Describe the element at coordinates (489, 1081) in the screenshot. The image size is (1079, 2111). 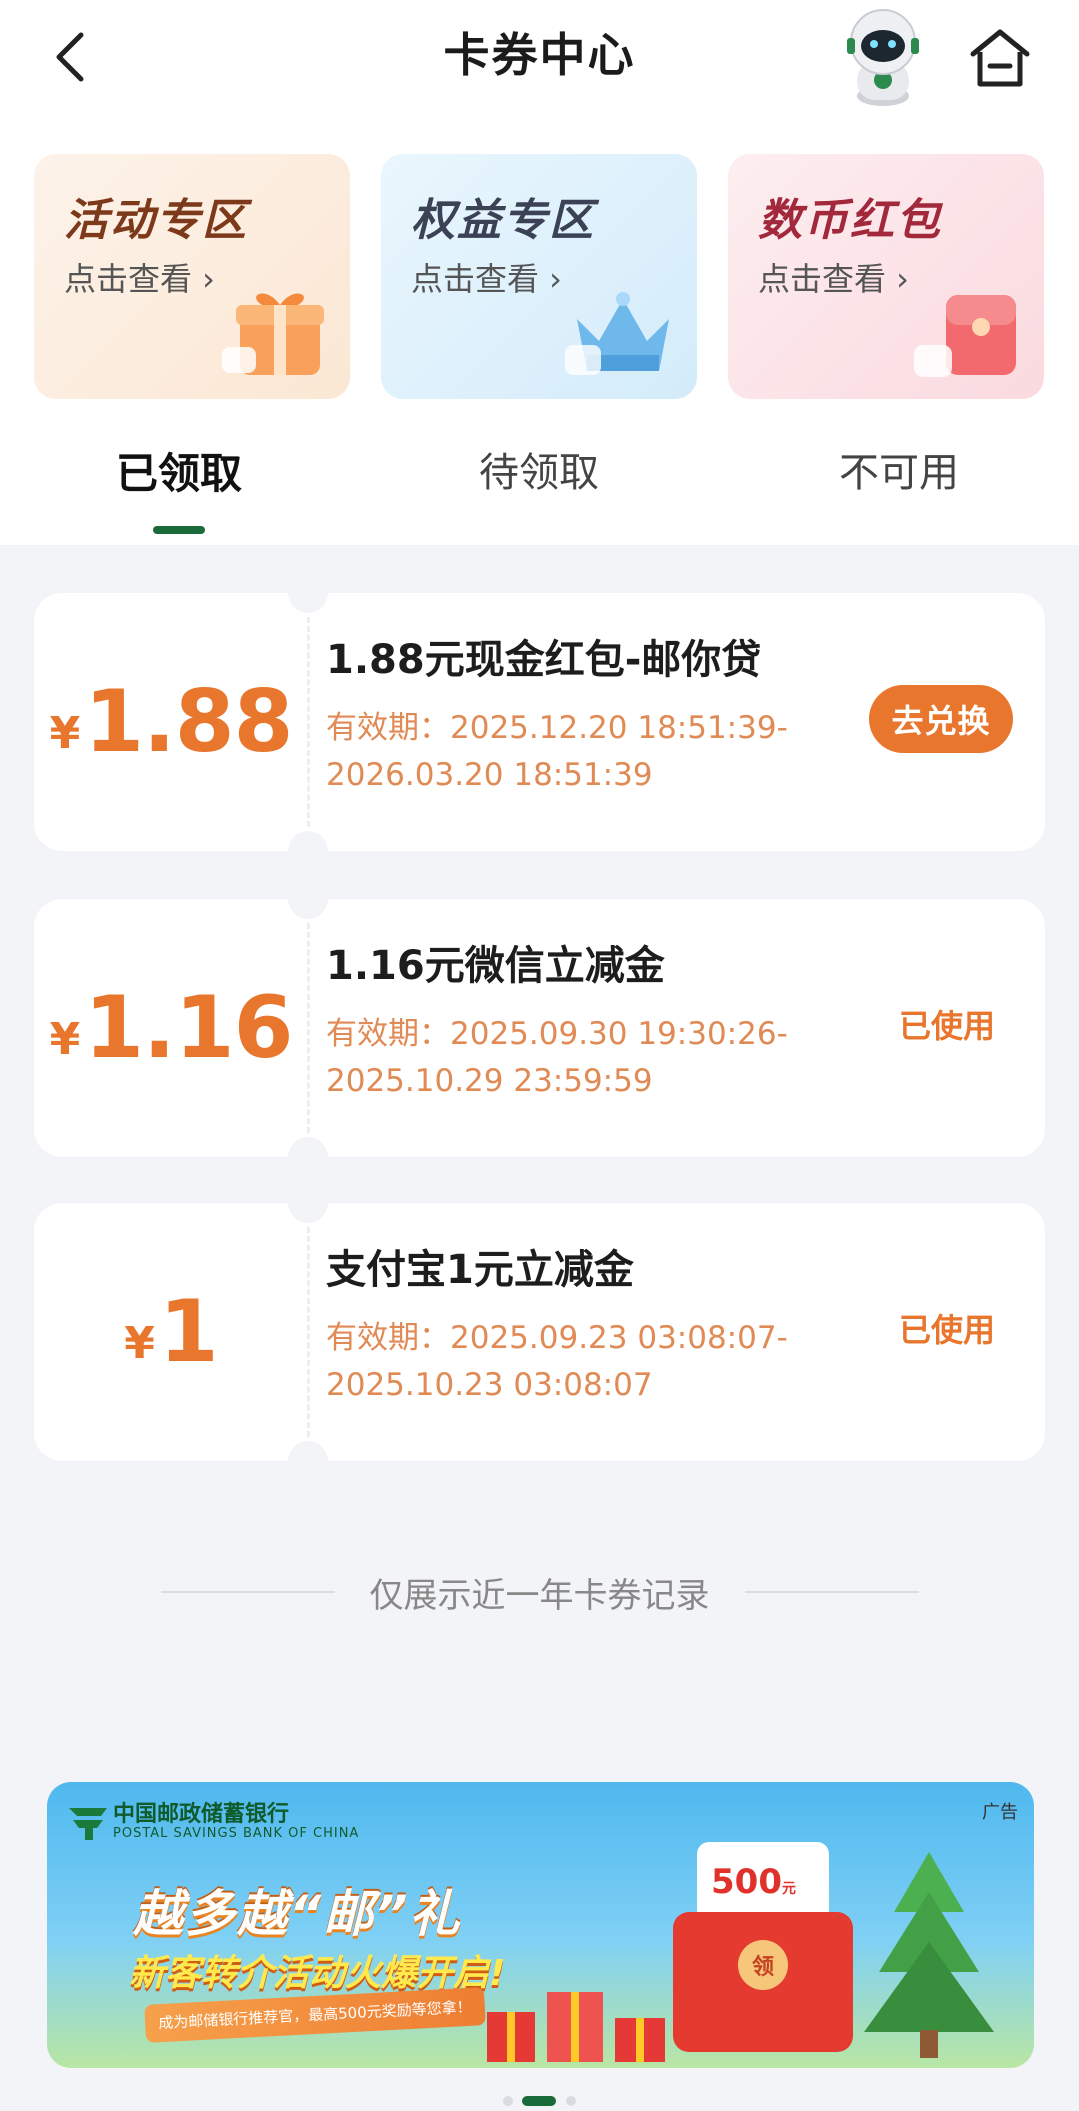
I see `validity-end: 2025.10.29 23:59:59` at that location.